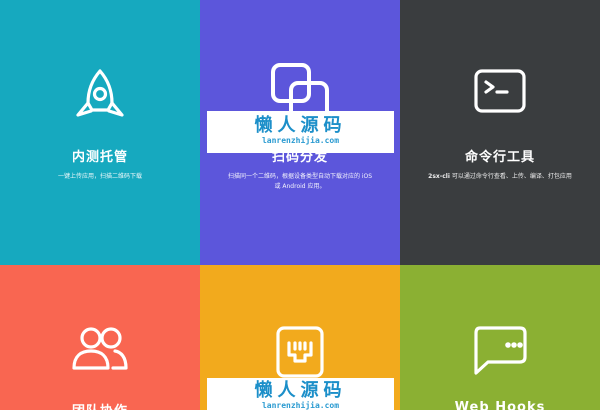 This screenshot has width=600, height=411. I want to click on feature-title: 团队协作, so click(100, 405).